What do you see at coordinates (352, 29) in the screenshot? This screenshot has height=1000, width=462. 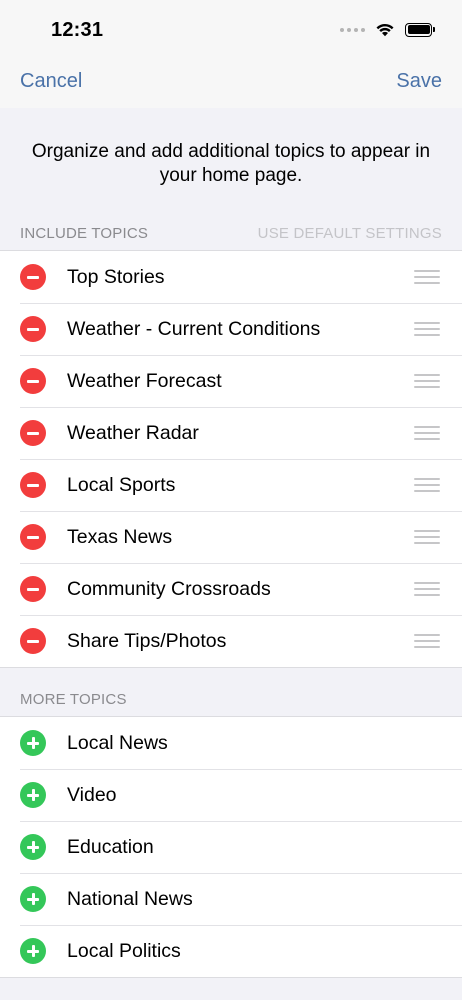 I see `cellular-signal-icon` at bounding box center [352, 29].